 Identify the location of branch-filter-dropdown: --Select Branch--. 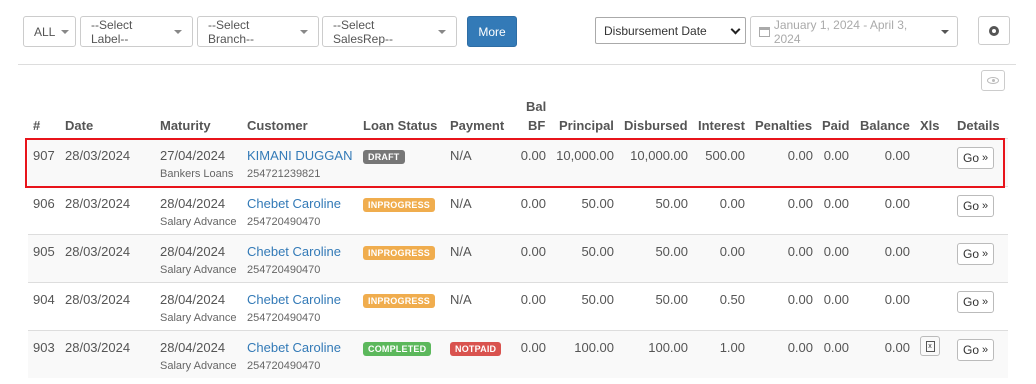
(258, 31).